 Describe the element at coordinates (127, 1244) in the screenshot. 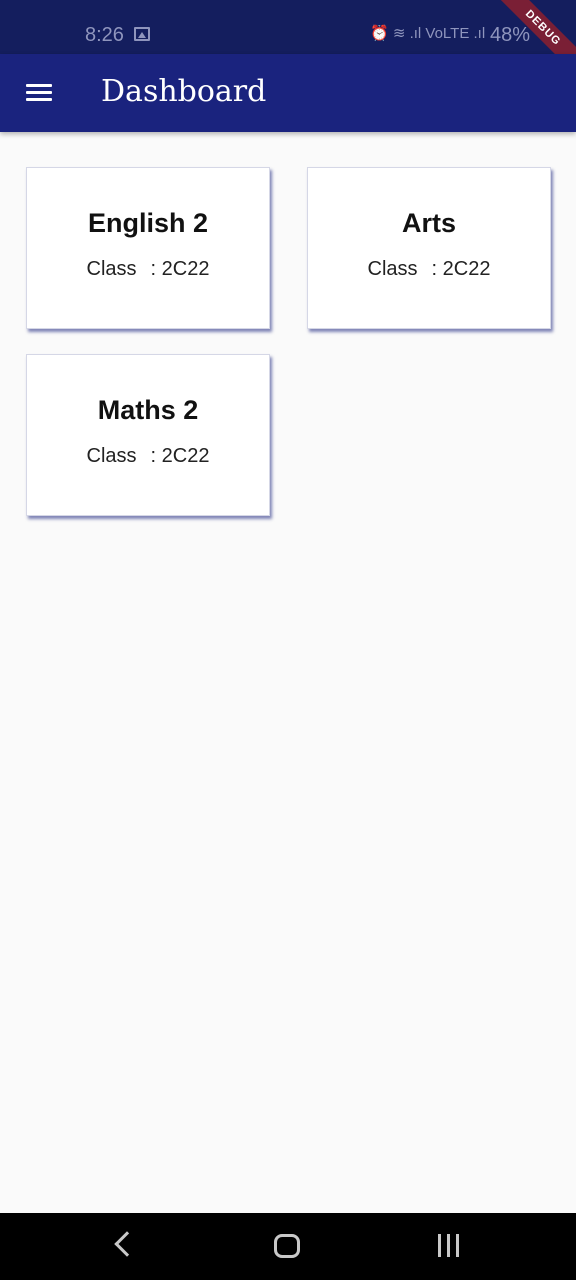

I see `back-chevron-icon` at that location.